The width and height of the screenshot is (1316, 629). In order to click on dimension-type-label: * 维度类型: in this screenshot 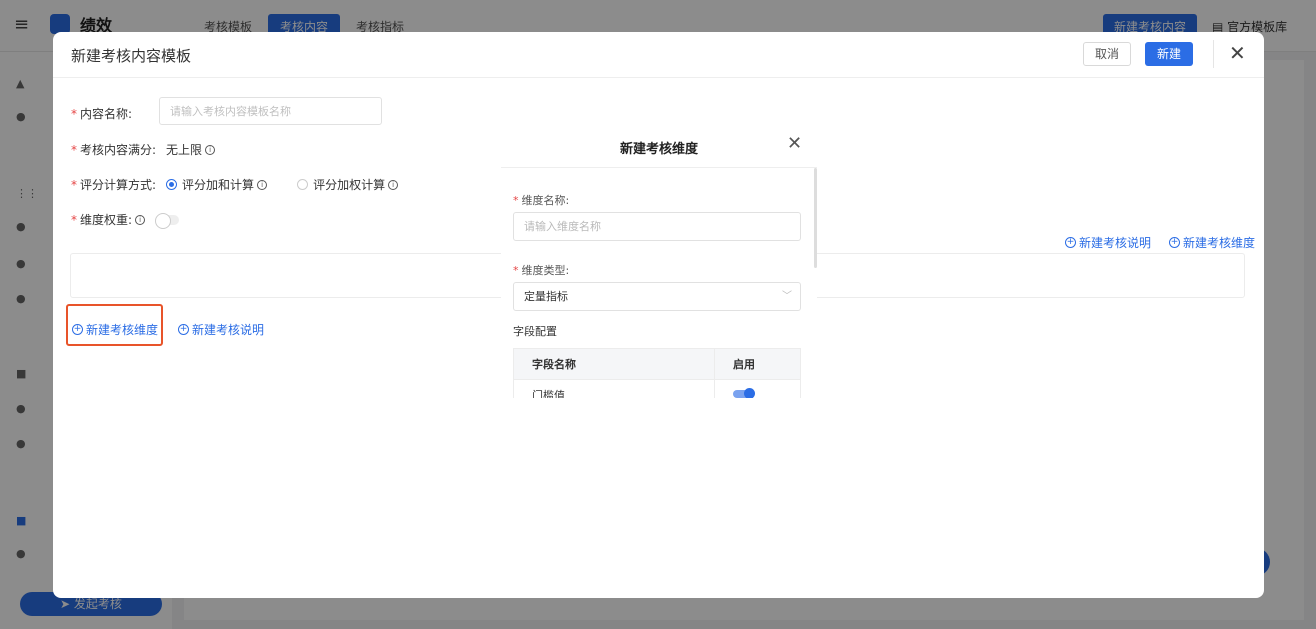, I will do `click(541, 270)`.